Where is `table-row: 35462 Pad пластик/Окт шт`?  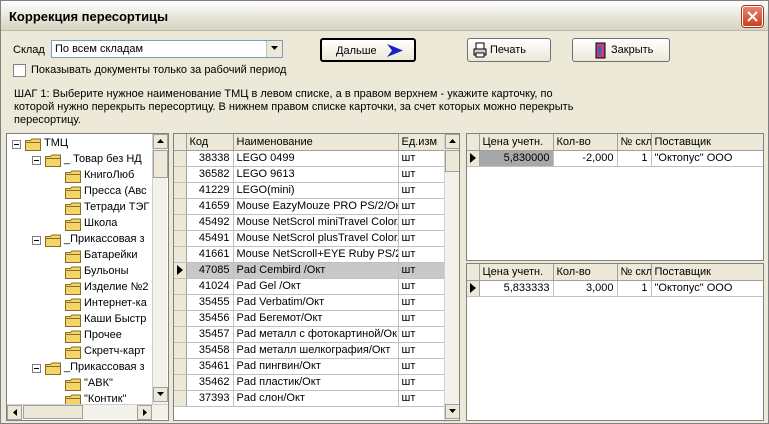 table-row: 35462 Pad пластик/Окт шт is located at coordinates (309, 382).